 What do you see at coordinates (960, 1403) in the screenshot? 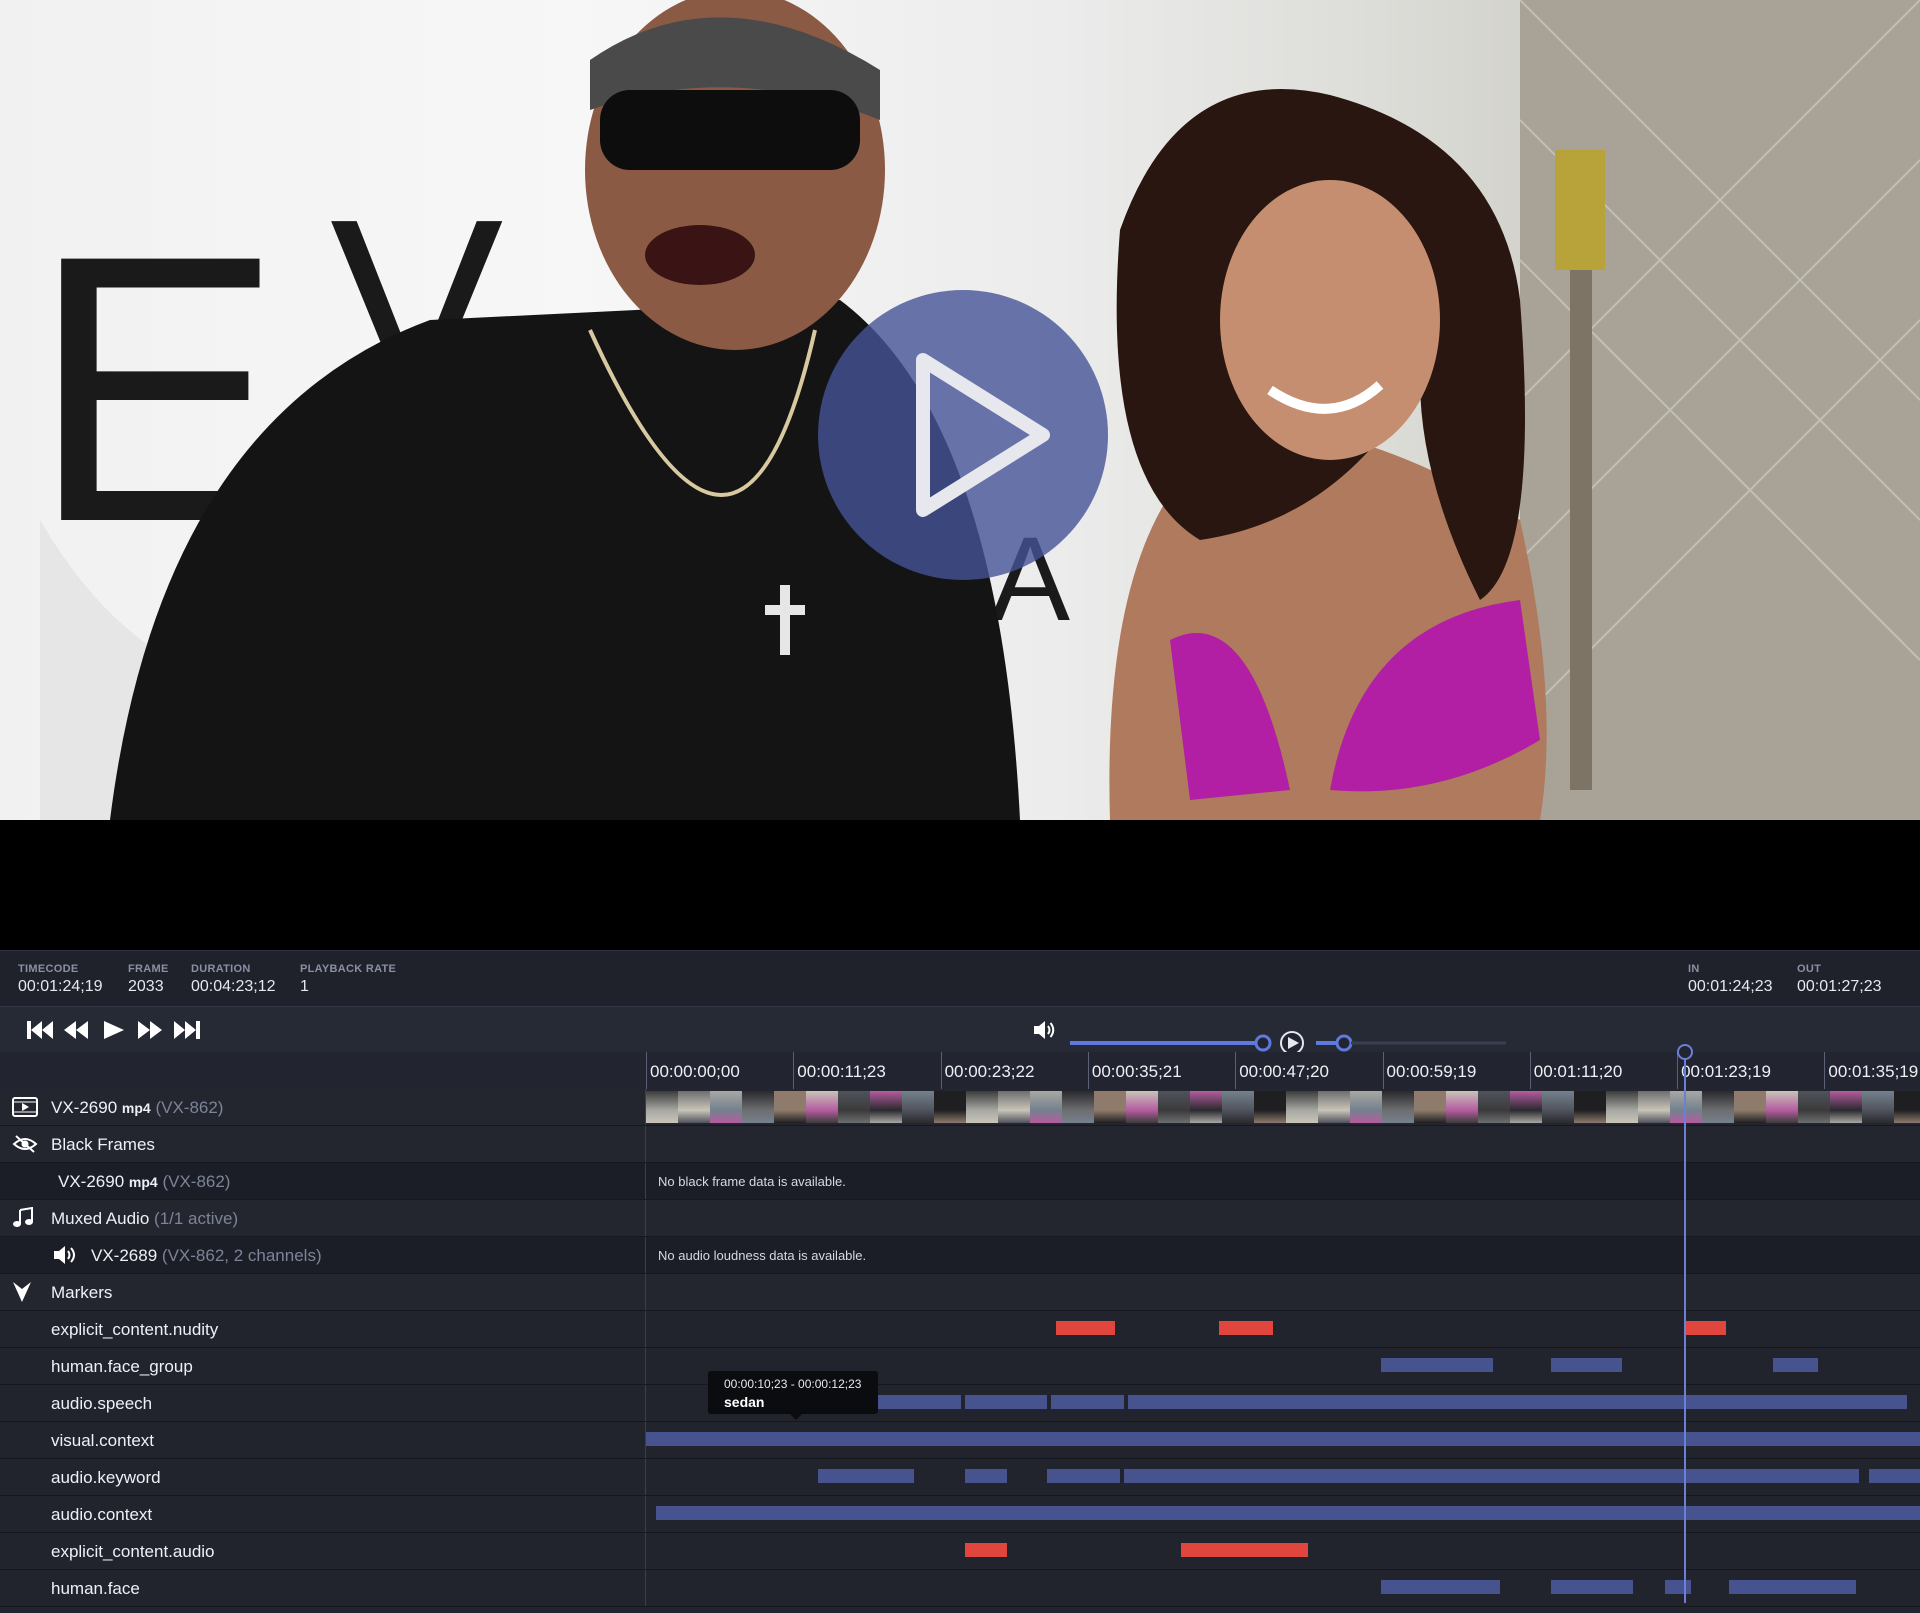
I see `marker-row-audio-speech: audio.speech` at bounding box center [960, 1403].